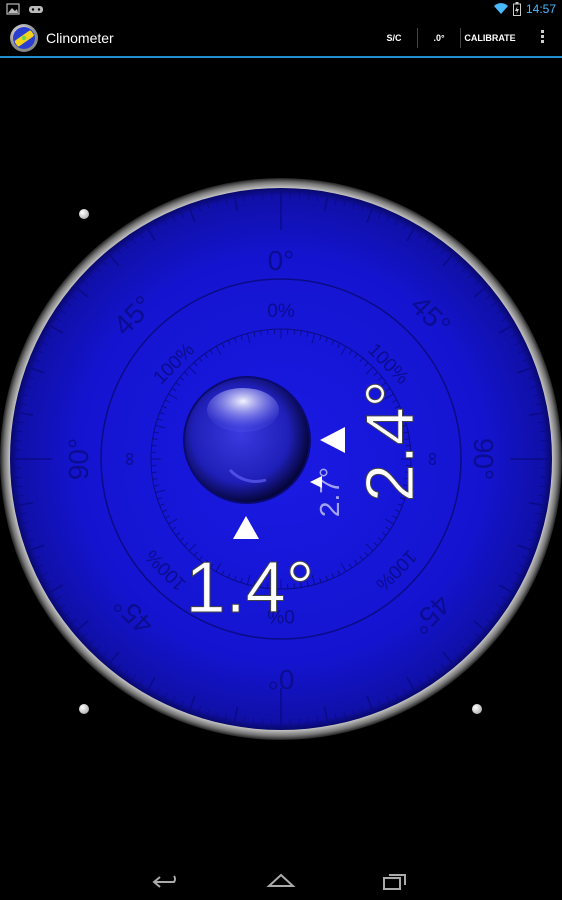 The width and height of the screenshot is (562, 900). I want to click on level-bubble, so click(247, 440).